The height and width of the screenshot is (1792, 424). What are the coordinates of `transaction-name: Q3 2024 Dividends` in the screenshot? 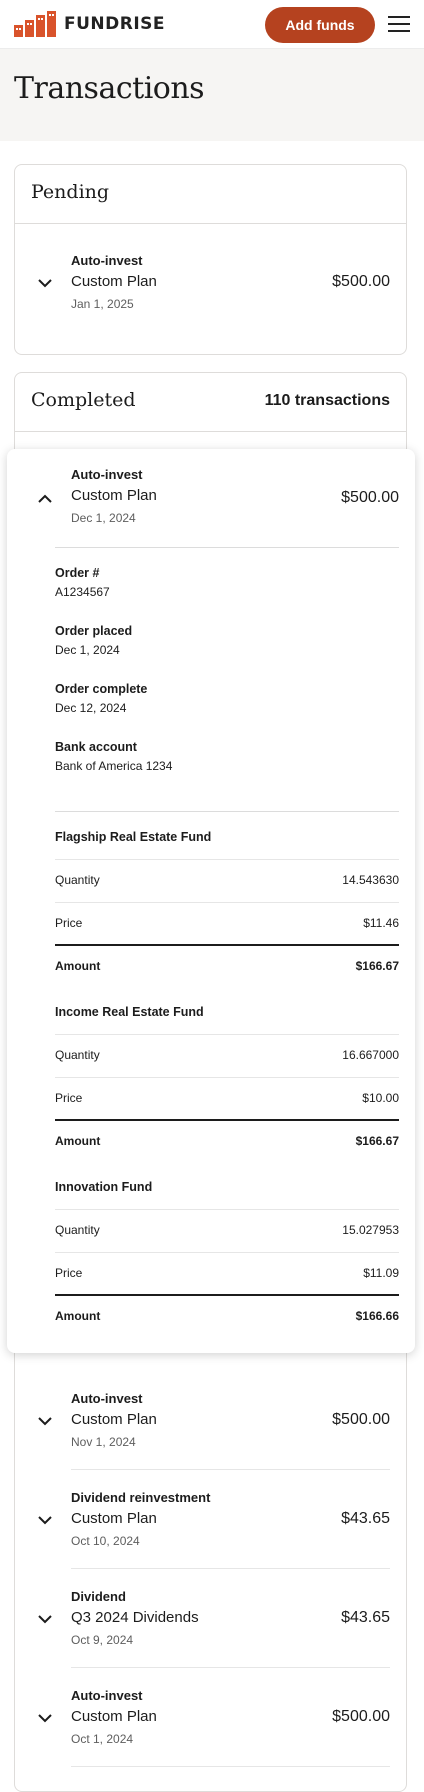 It's located at (135, 1617).